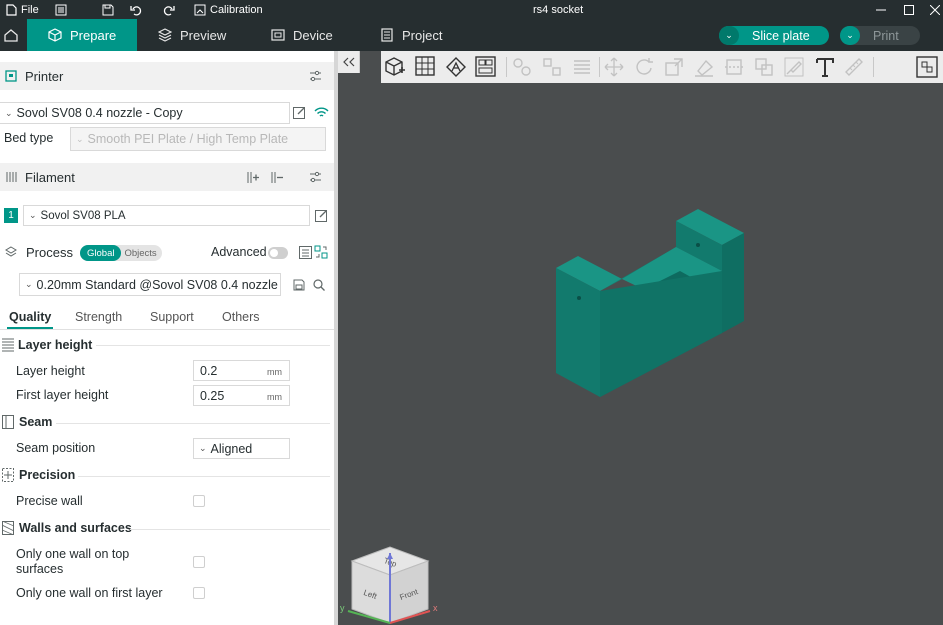 Image resolution: width=943 pixels, height=625 pixels. Describe the element at coordinates (582, 67) in the screenshot. I see `layers-editing-icon` at that location.